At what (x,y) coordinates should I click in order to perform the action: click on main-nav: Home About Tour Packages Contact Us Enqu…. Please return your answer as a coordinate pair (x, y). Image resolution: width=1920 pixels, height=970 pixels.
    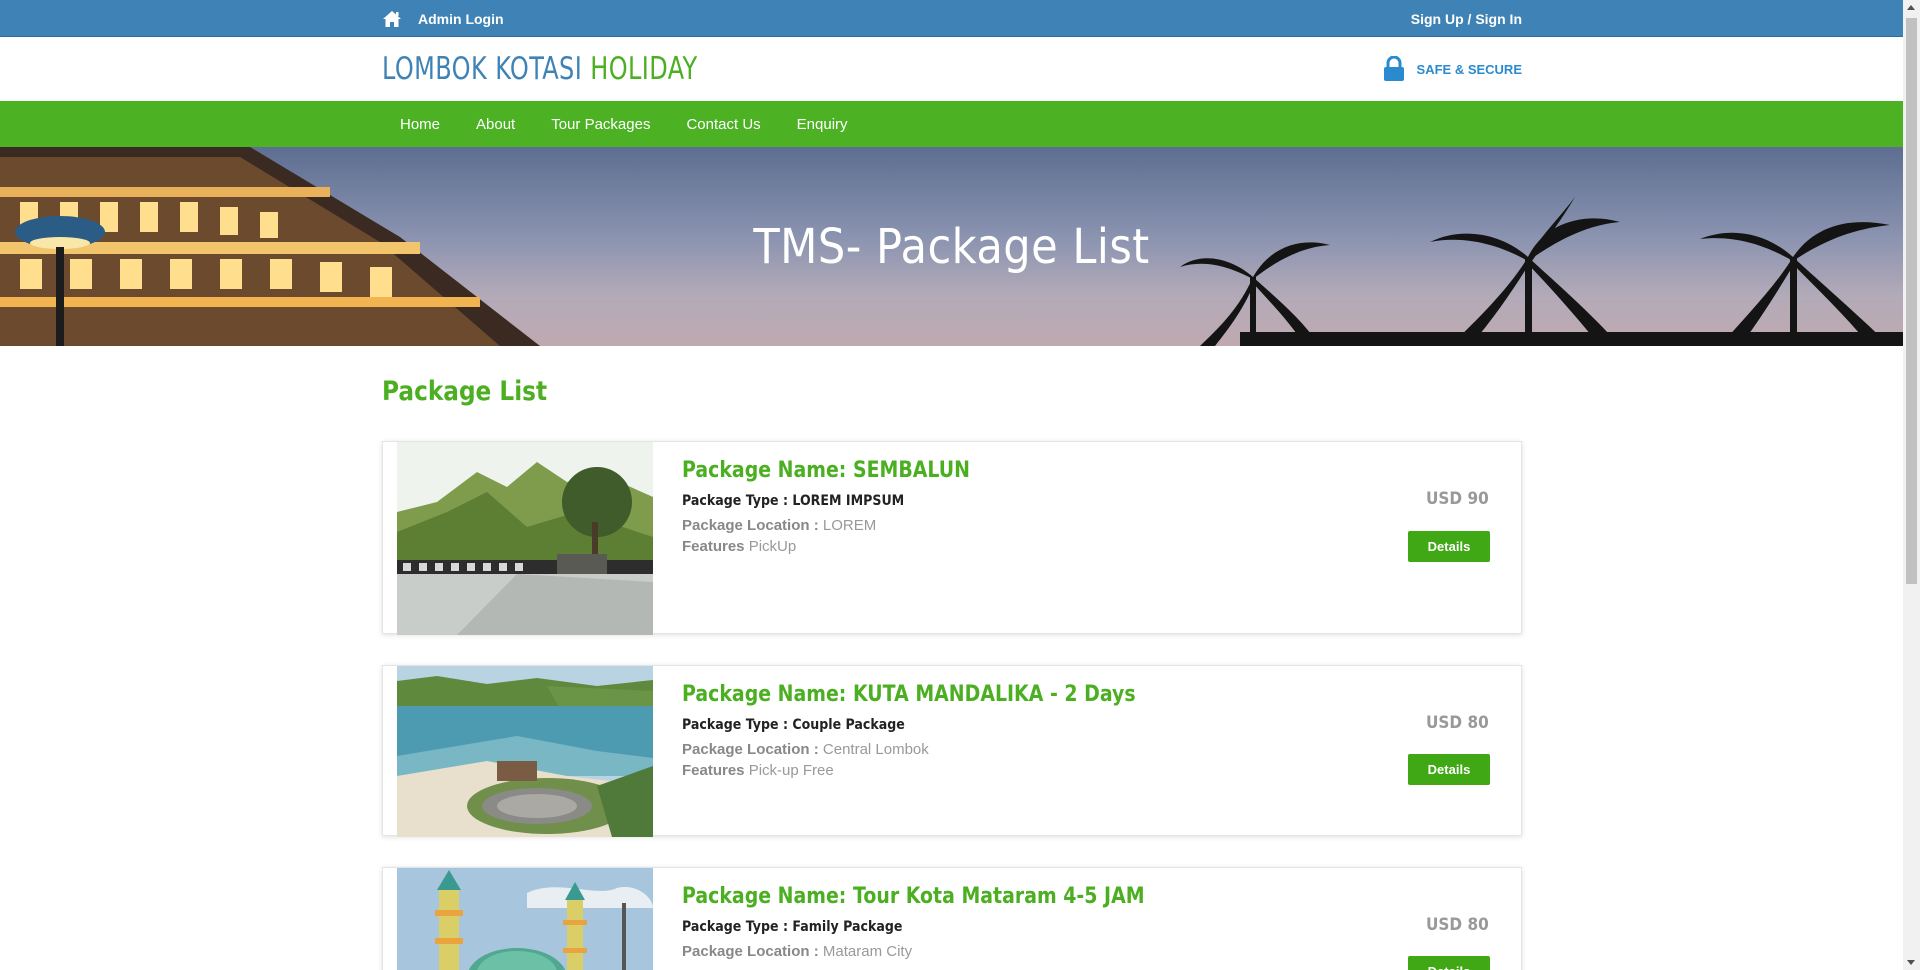
    Looking at the image, I should click on (951, 124).